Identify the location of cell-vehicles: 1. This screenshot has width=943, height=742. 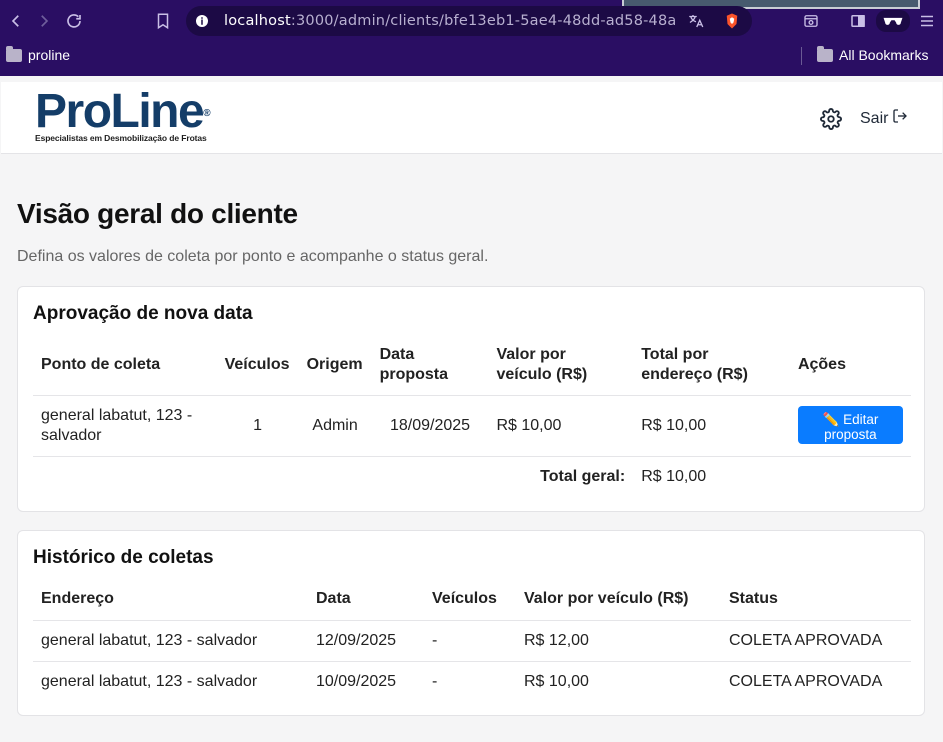
(257, 425).